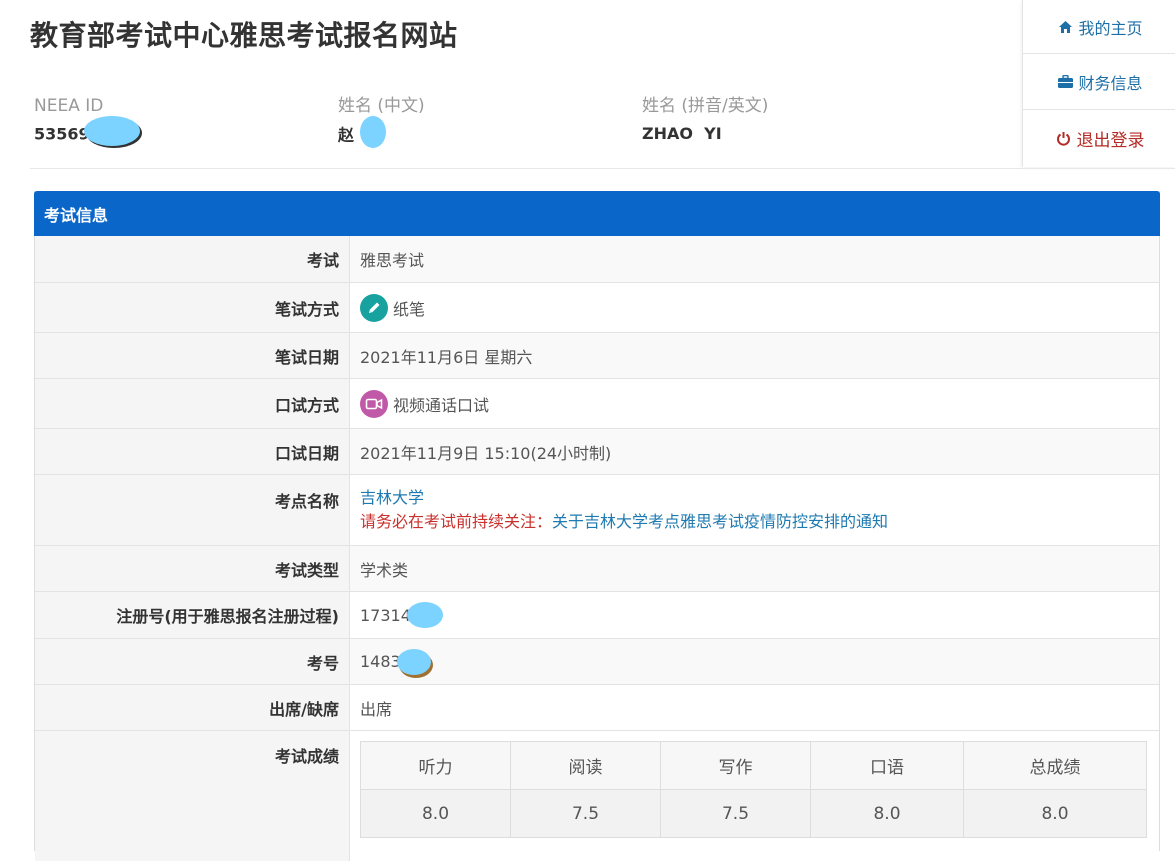 The image size is (1175, 861). What do you see at coordinates (720, 521) in the screenshot?
I see `notice-link: 关于吉林大学考点雅思考试疫情防控安排的通知` at bounding box center [720, 521].